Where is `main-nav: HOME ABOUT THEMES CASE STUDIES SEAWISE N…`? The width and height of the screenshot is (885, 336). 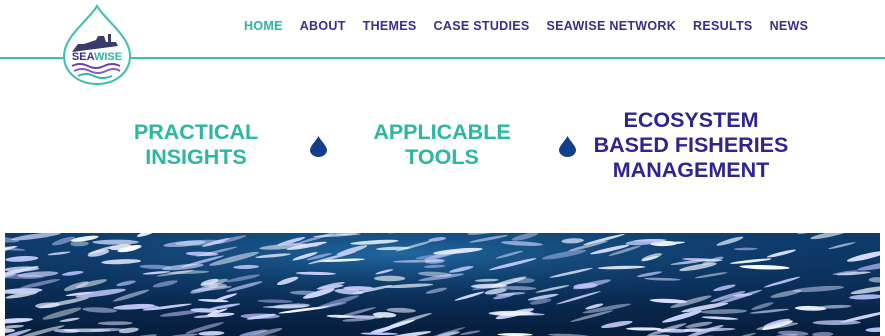
main-nav: HOME ABOUT THEMES CASE STUDIES SEAWISE N… is located at coordinates (526, 26).